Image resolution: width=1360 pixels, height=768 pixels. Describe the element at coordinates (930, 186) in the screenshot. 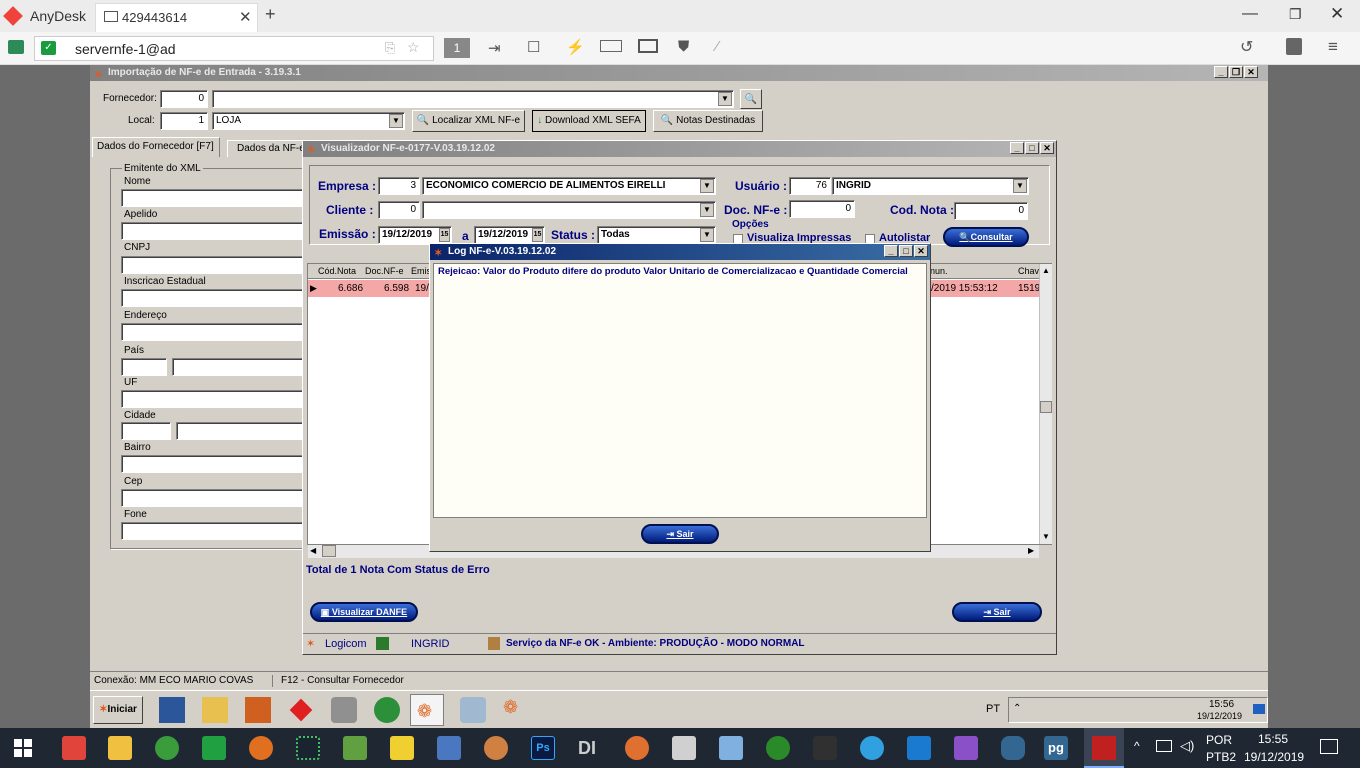

I see `usuario-select: INGRID ▼` at that location.